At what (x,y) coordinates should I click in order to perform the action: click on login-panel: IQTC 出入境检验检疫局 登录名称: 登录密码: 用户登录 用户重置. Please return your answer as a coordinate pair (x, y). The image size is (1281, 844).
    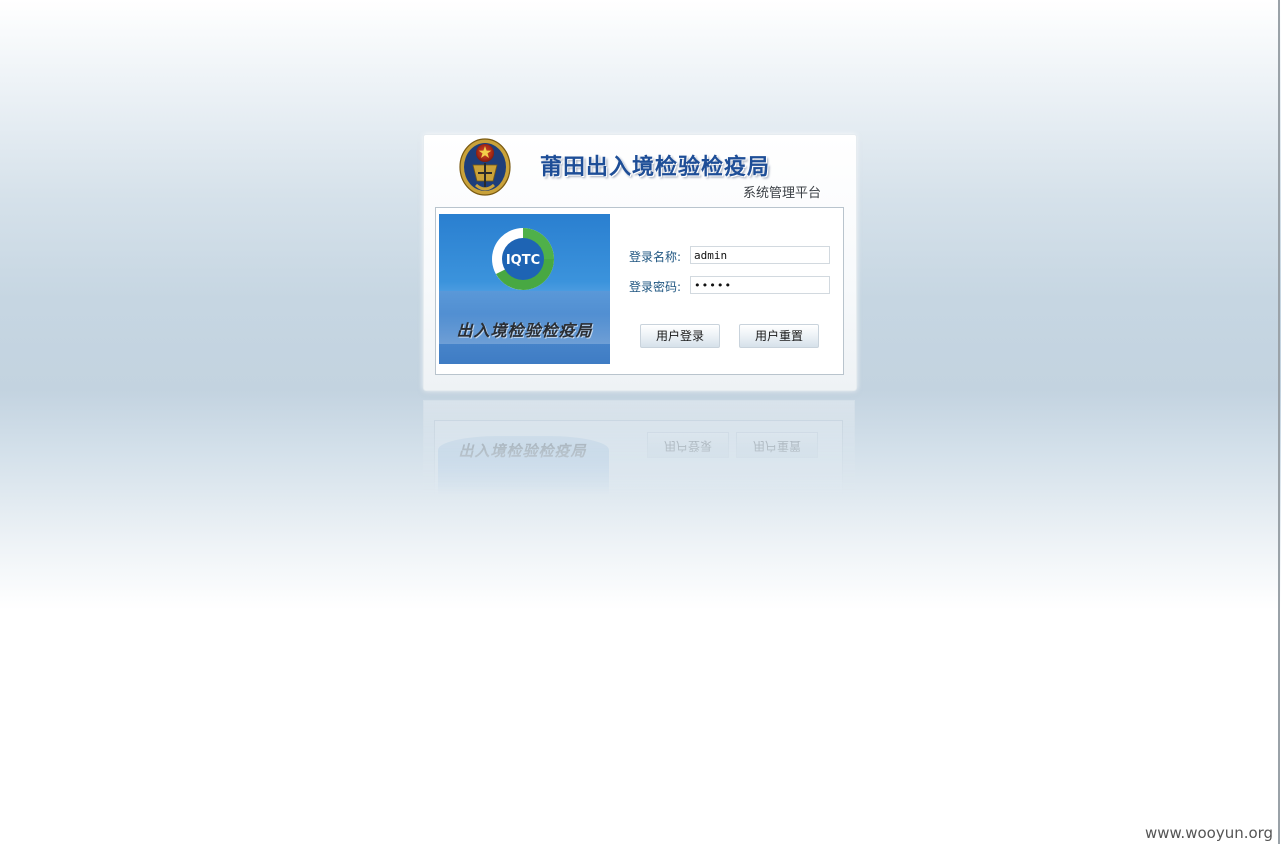
    Looking at the image, I should click on (639, 291).